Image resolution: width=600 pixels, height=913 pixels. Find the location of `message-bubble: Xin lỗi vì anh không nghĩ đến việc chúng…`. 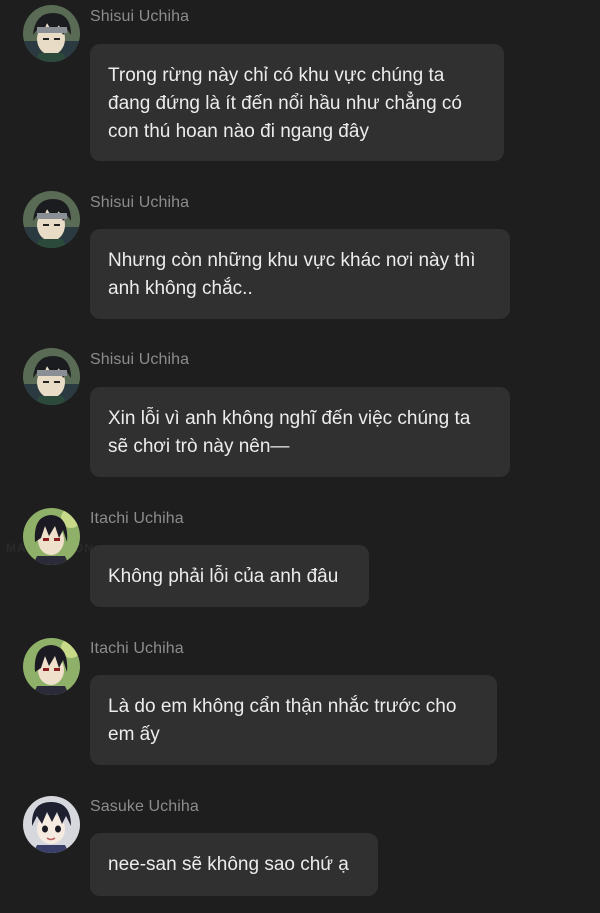

message-bubble: Xin lỗi vì anh không nghĩ đến việc chúng… is located at coordinates (300, 432).